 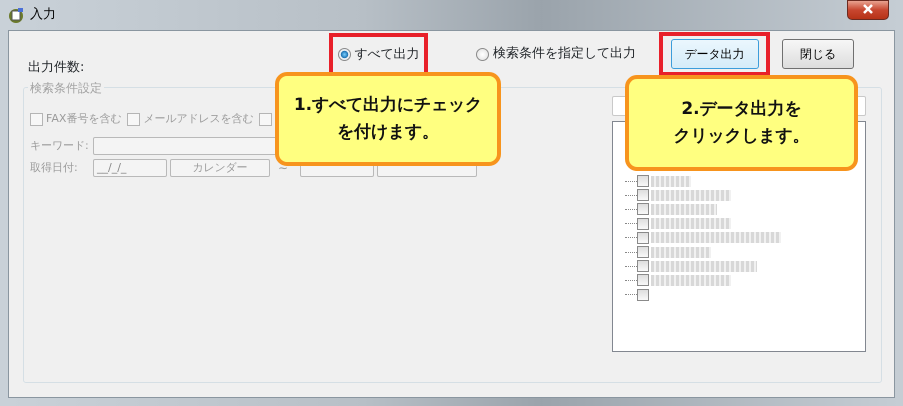 I want to click on tooltip-text: を付けます。, so click(x=388, y=132).